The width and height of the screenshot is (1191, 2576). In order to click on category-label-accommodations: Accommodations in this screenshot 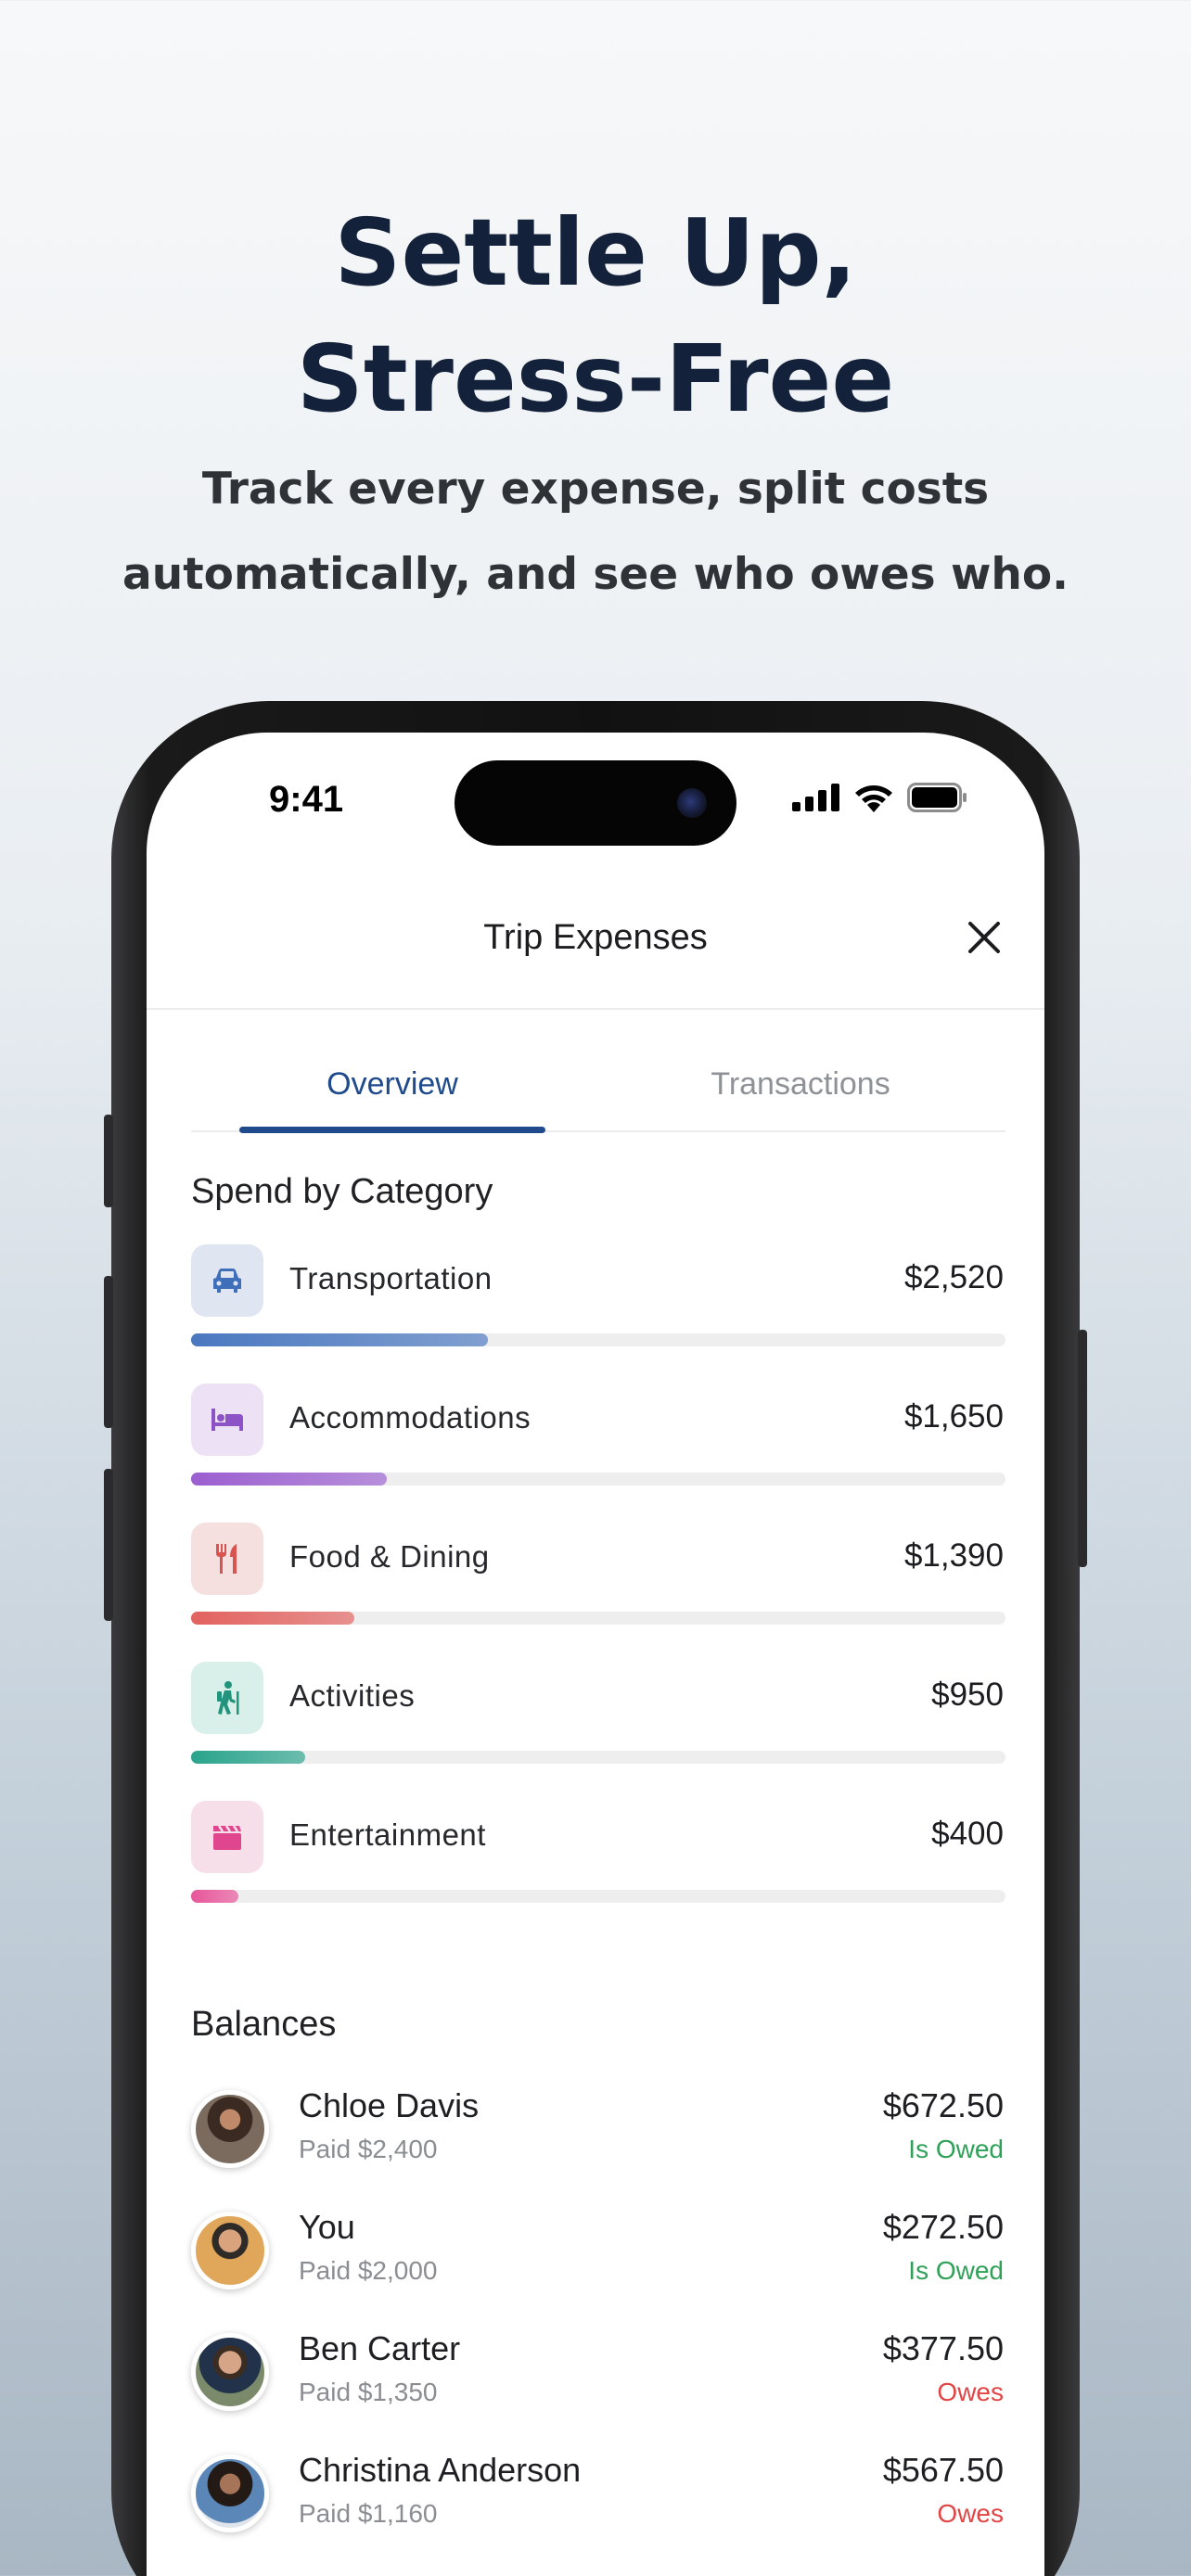, I will do `click(410, 1418)`.